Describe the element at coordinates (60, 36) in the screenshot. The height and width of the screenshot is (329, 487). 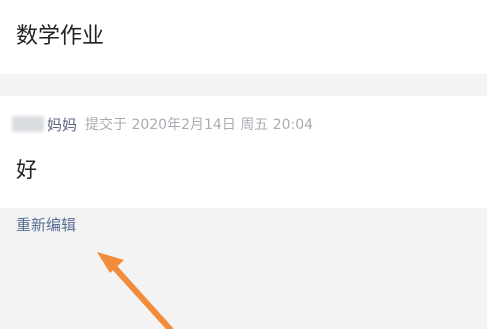
I see `assignment-title: 数学作业` at that location.